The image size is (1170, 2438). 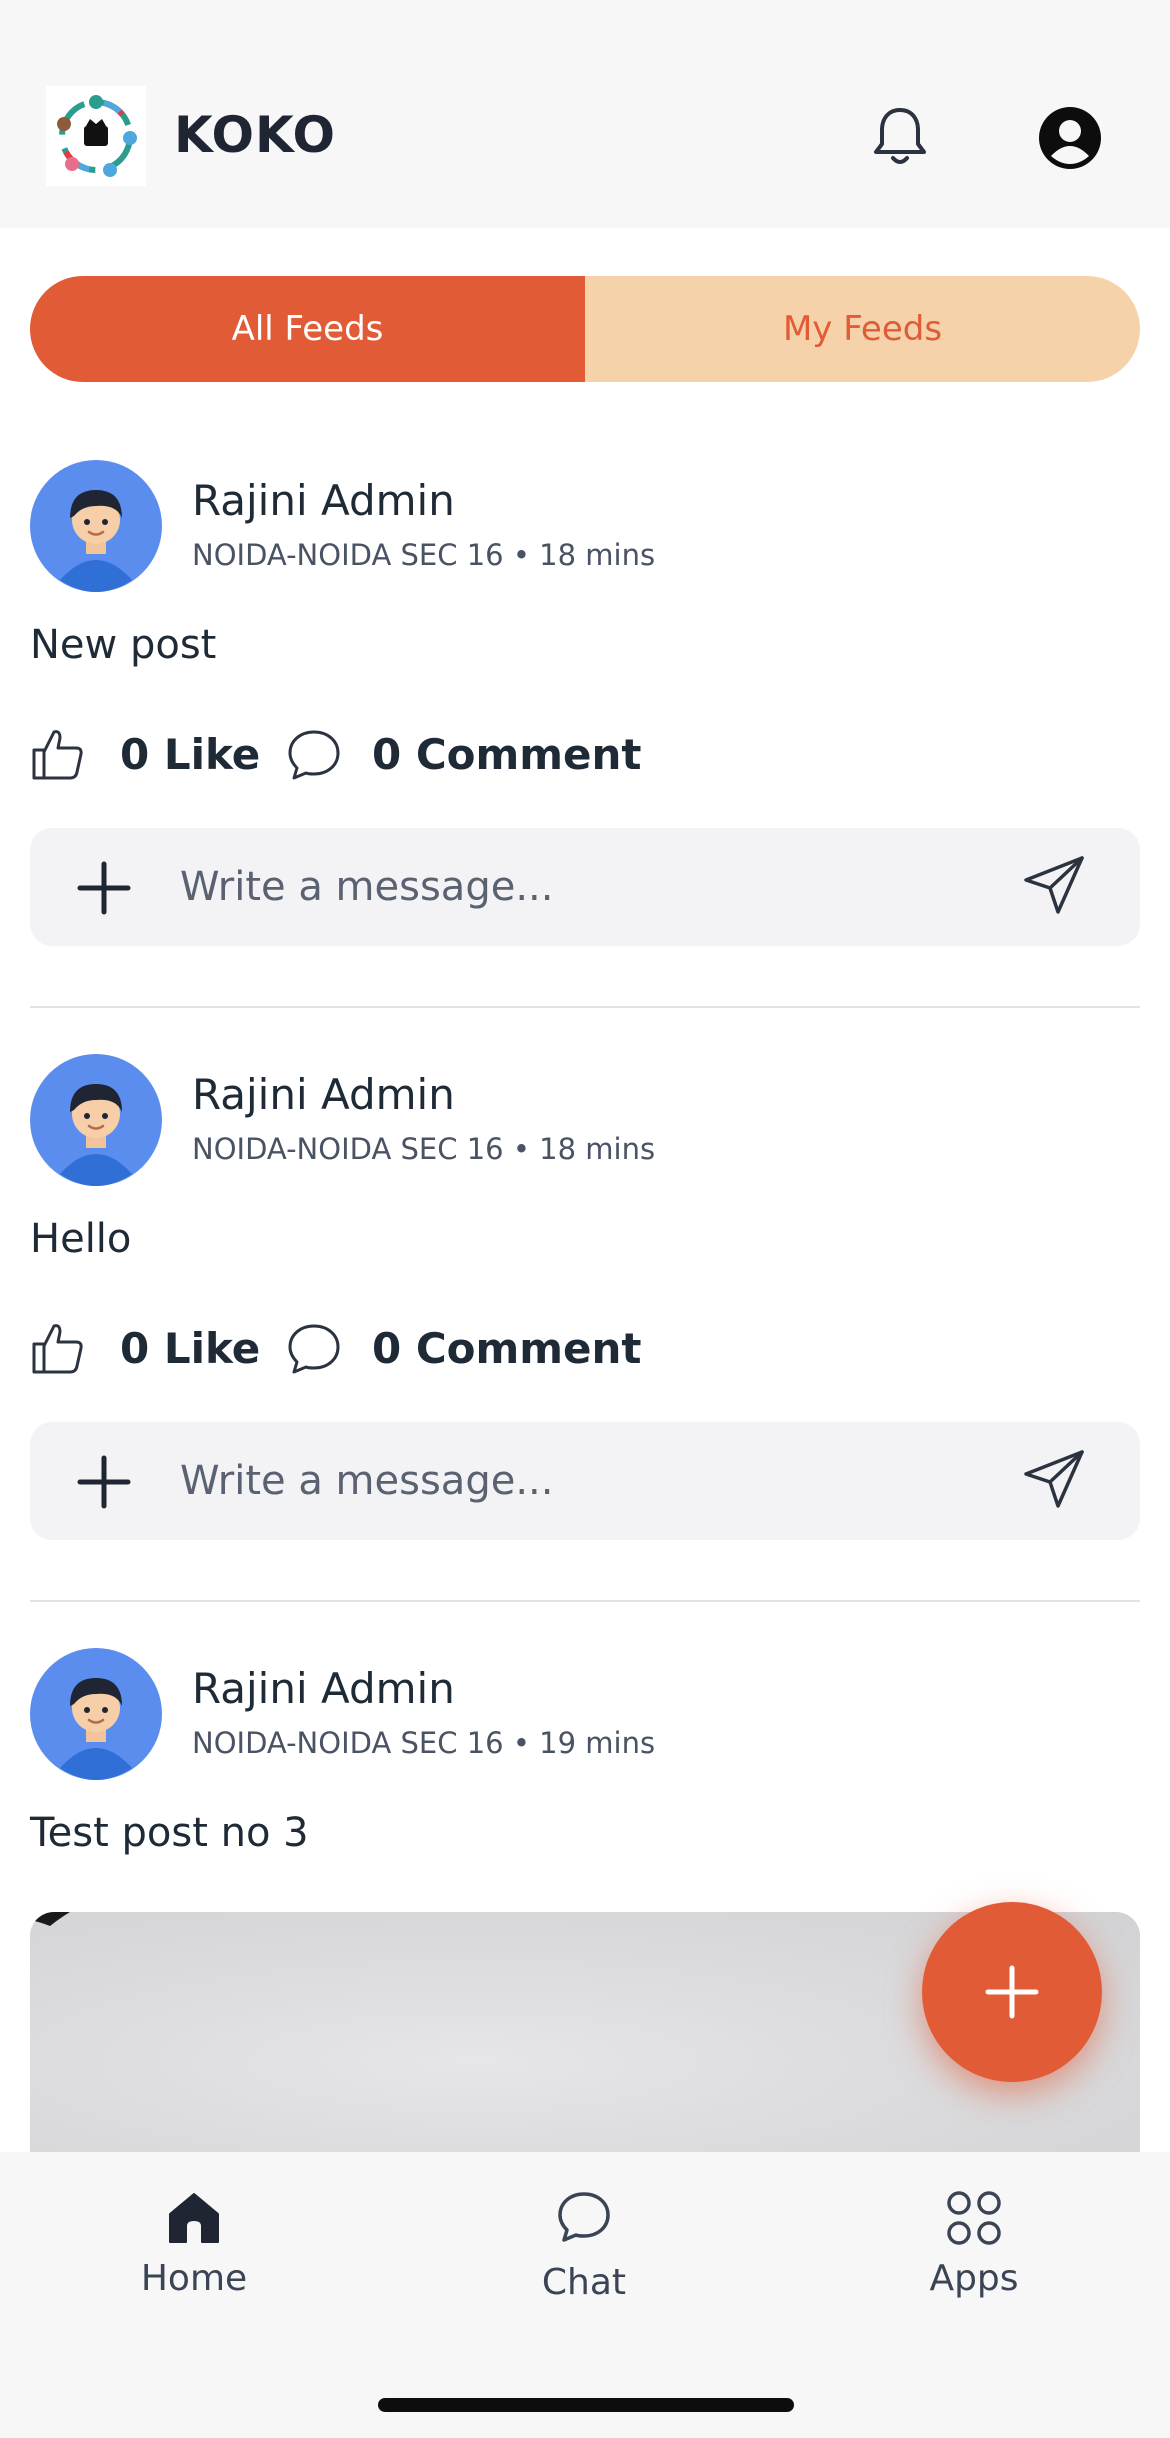 What do you see at coordinates (424, 1743) in the screenshot?
I see `post-meta: NOIDA-NOIDA SEC 16 • 19 mins` at bounding box center [424, 1743].